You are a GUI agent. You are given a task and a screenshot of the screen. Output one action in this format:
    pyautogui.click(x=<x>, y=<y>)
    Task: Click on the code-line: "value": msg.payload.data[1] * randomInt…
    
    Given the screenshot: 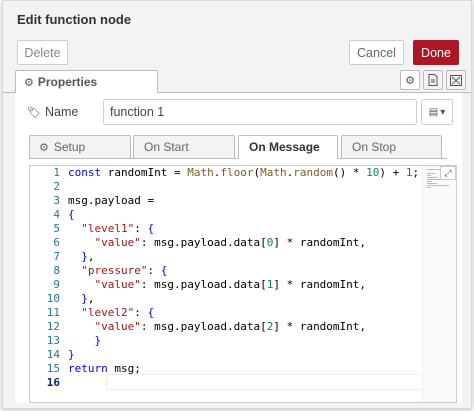 What is the action you would take?
    pyautogui.click(x=230, y=284)
    